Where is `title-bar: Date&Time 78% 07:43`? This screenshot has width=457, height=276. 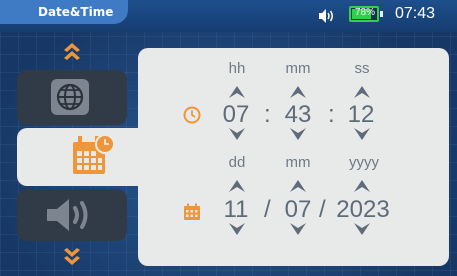
title-bar: Date&Time 78% 07:43 is located at coordinates (228, 16).